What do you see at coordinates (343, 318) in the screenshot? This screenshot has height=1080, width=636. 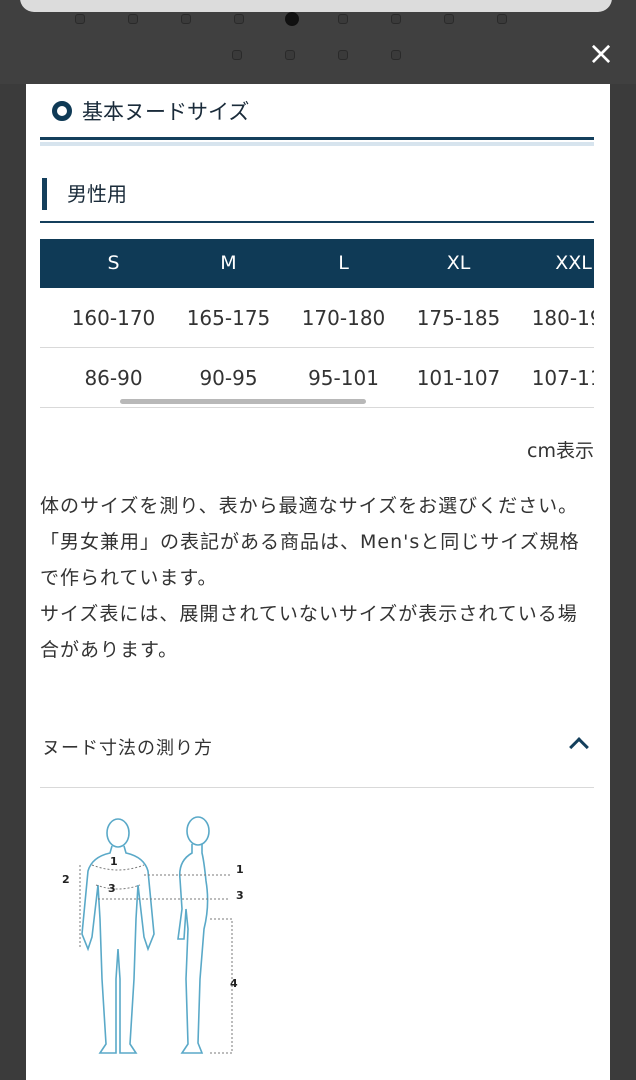 I see `table-cell: 170-180` at bounding box center [343, 318].